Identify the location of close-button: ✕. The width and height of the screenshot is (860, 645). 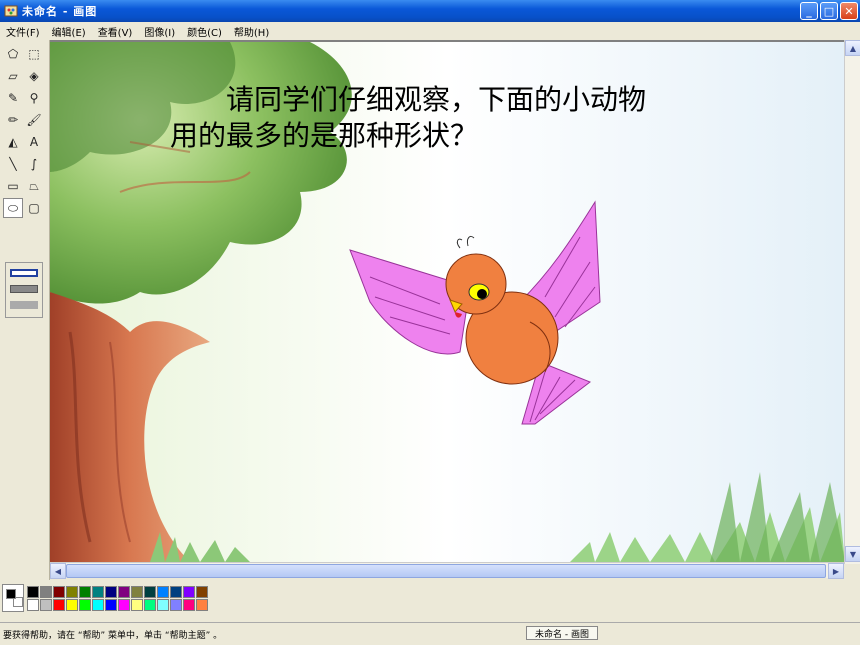
(849, 11).